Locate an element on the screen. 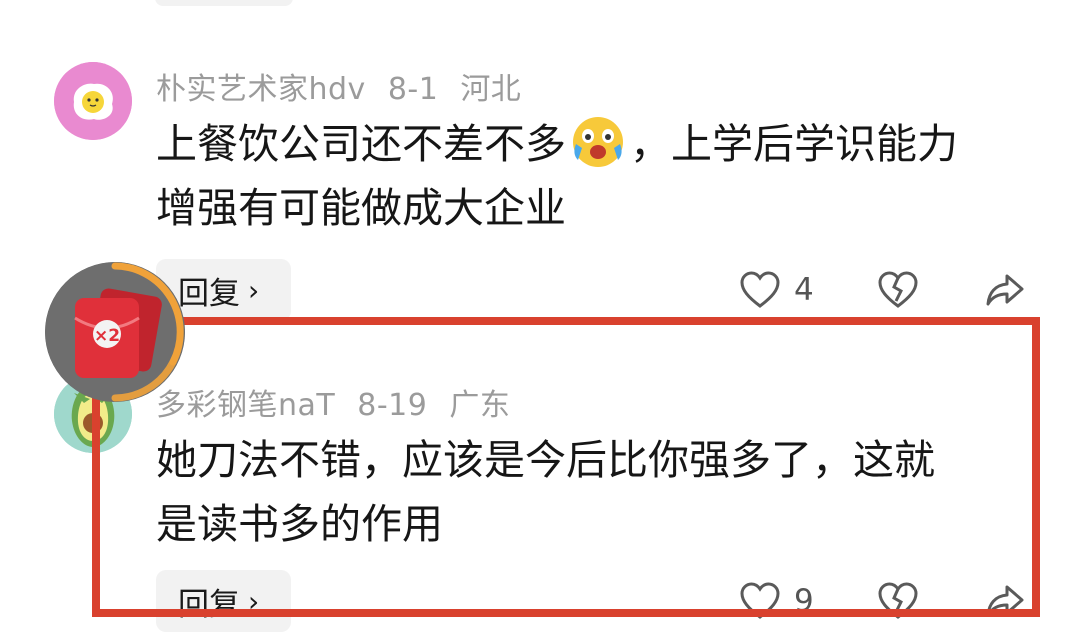  fried-egg-avatar-icon is located at coordinates (93, 101).